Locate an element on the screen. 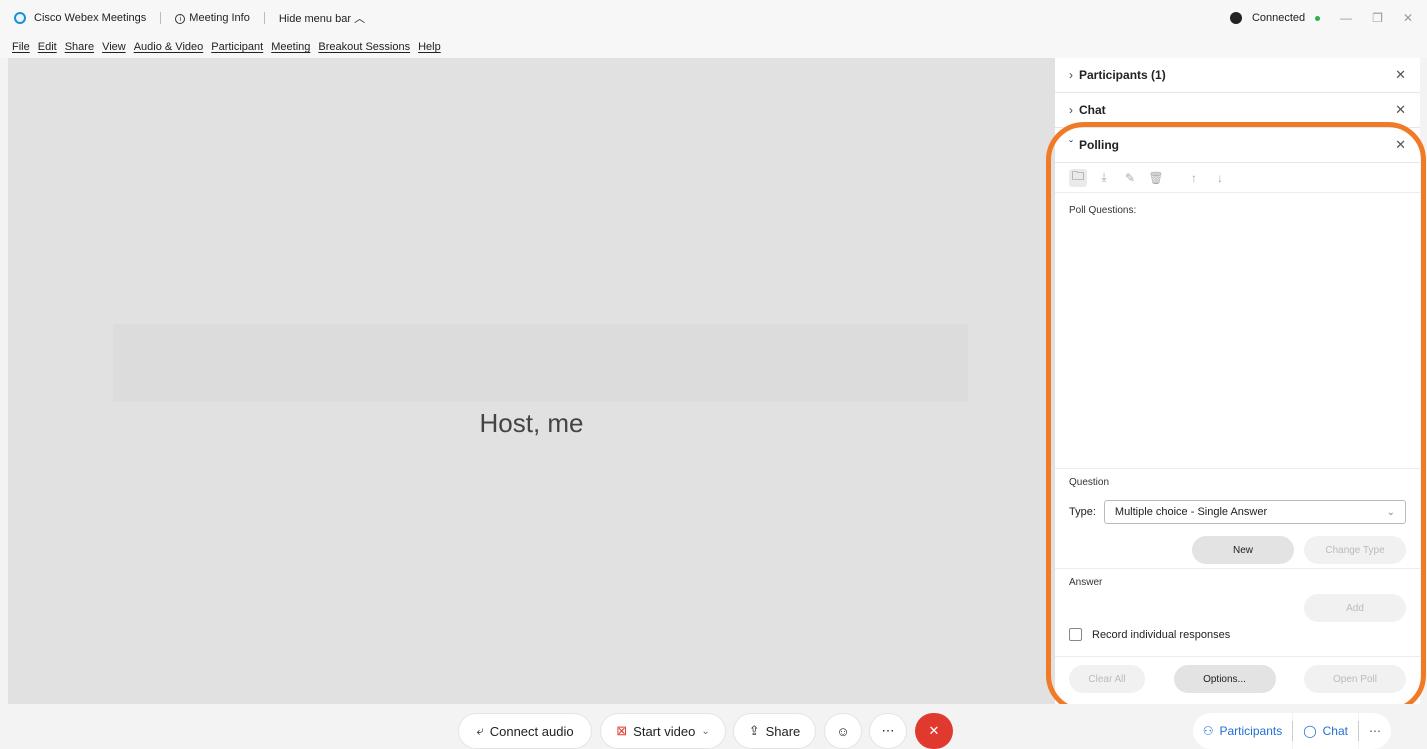  move-up-icon: ↑ is located at coordinates (1194, 178).